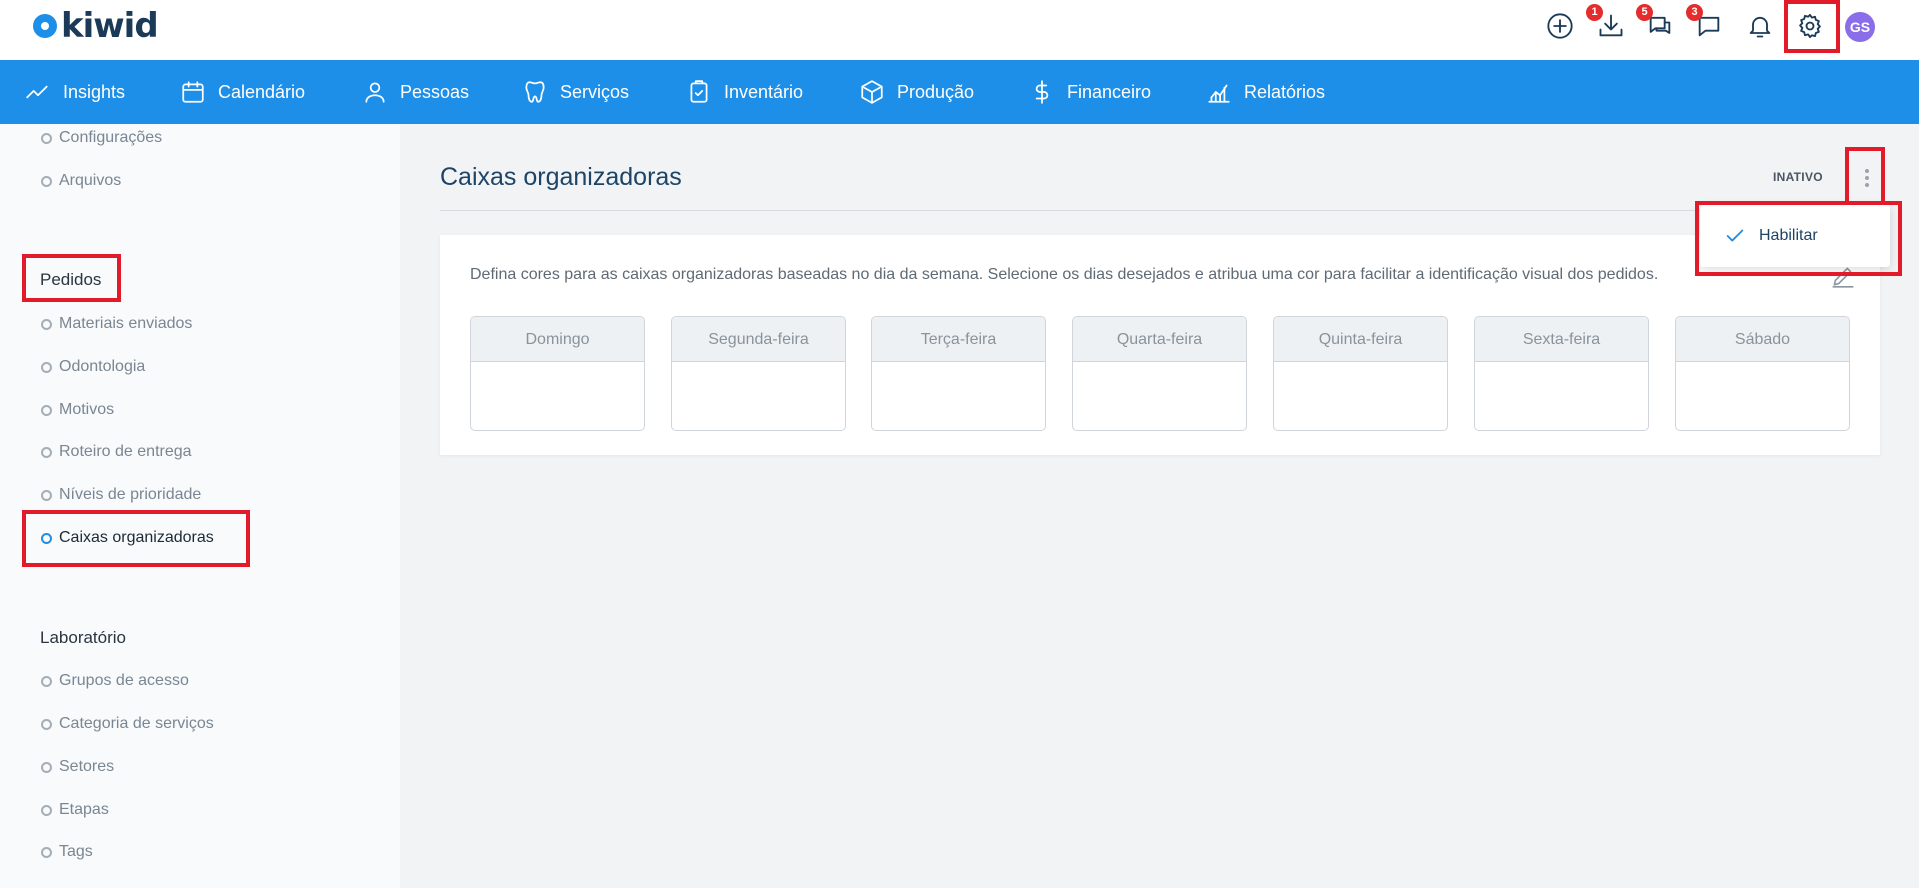 This screenshot has height=888, width=1919. What do you see at coordinates (1762, 339) in the screenshot?
I see `day-label: Sábado` at bounding box center [1762, 339].